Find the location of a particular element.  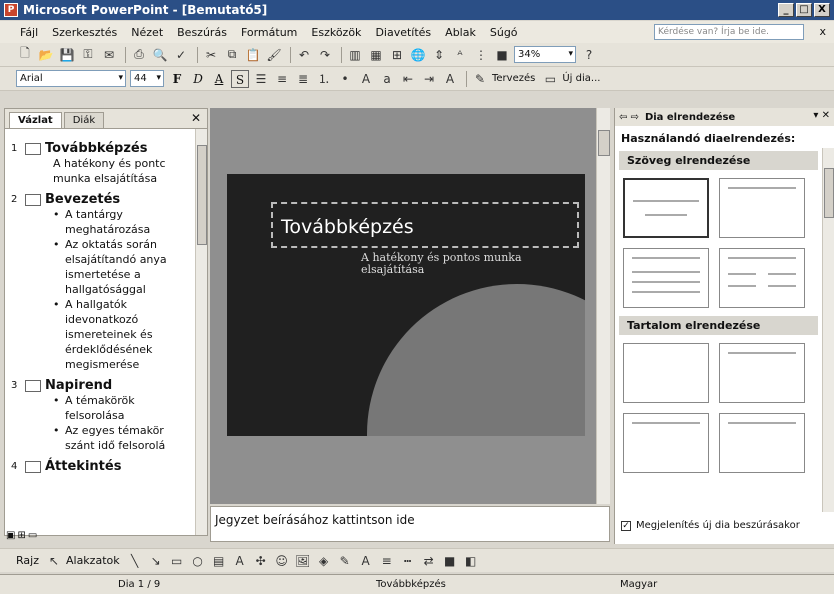

open-folder-icon: 📂 is located at coordinates (46, 55).